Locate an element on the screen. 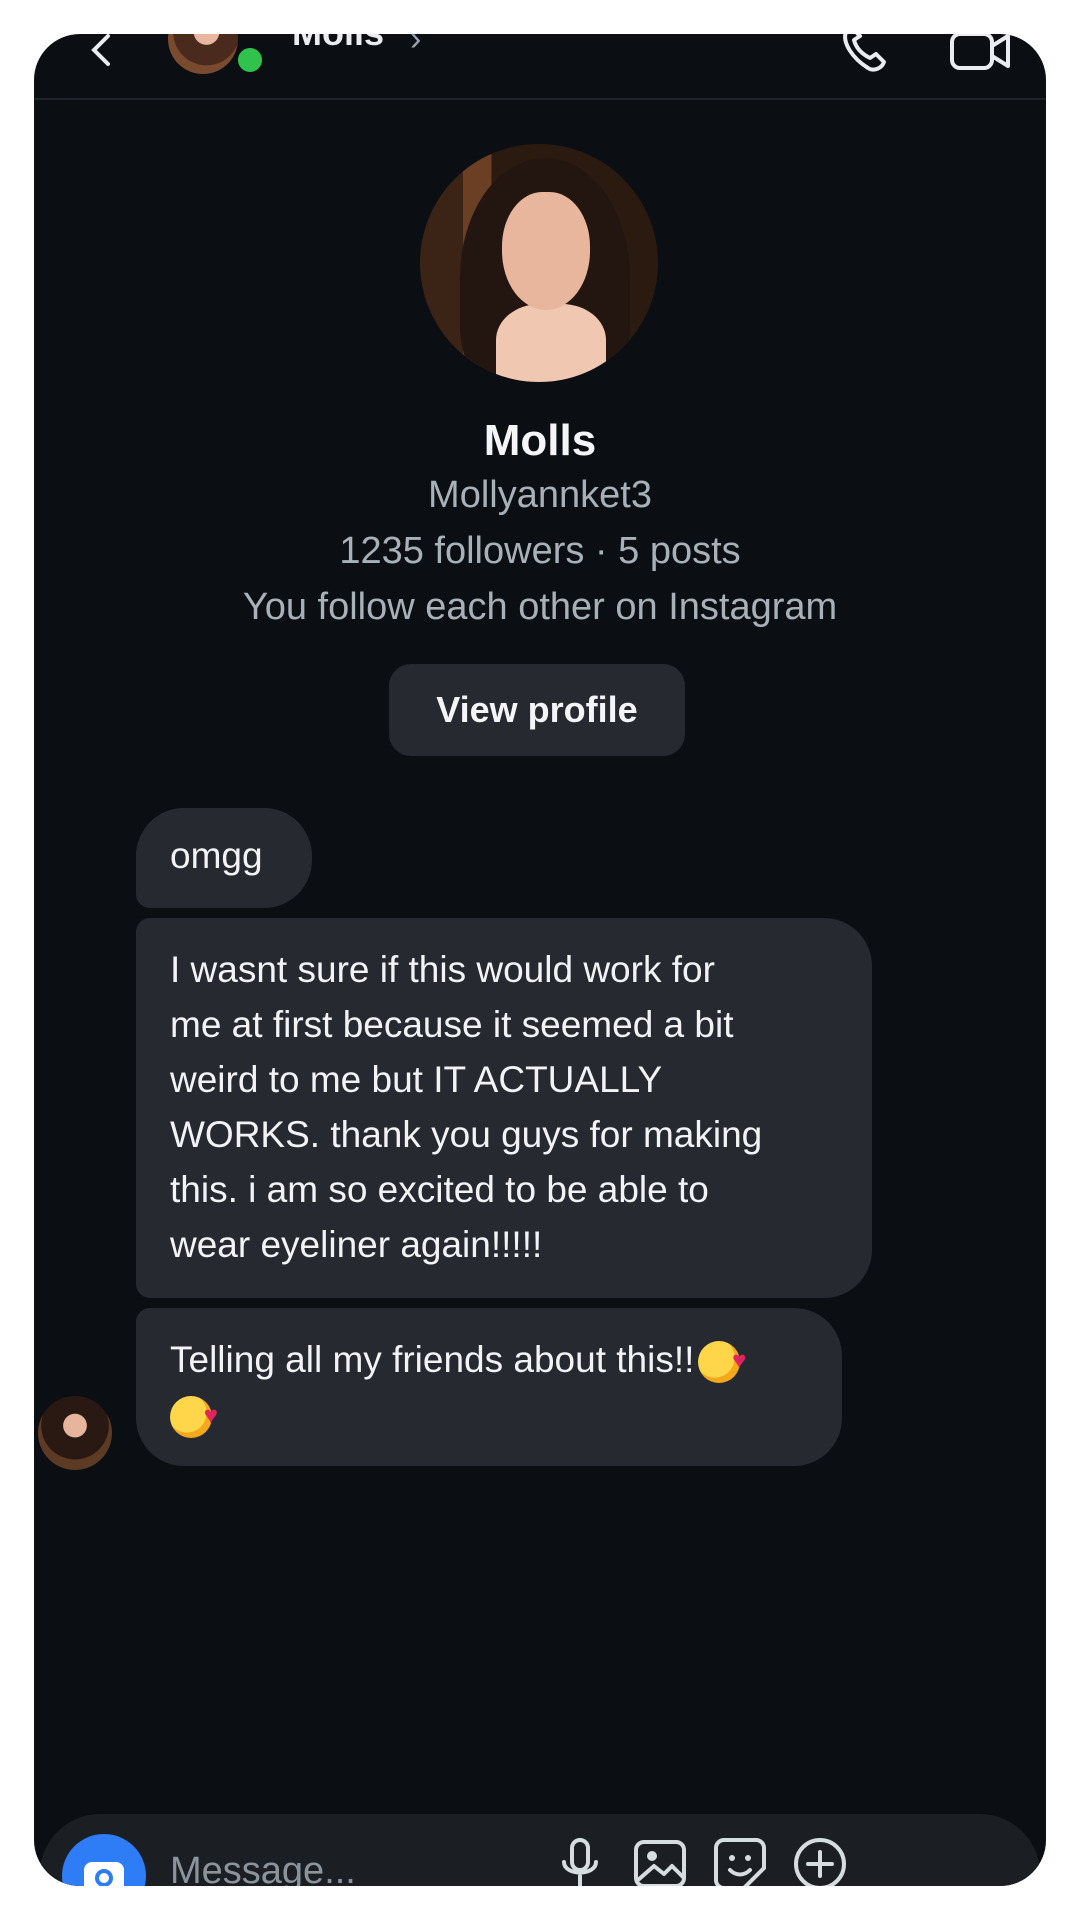 This screenshot has width=1080, height=1920. message-line: wear eyeliner again!!!!! is located at coordinates (356, 1244).